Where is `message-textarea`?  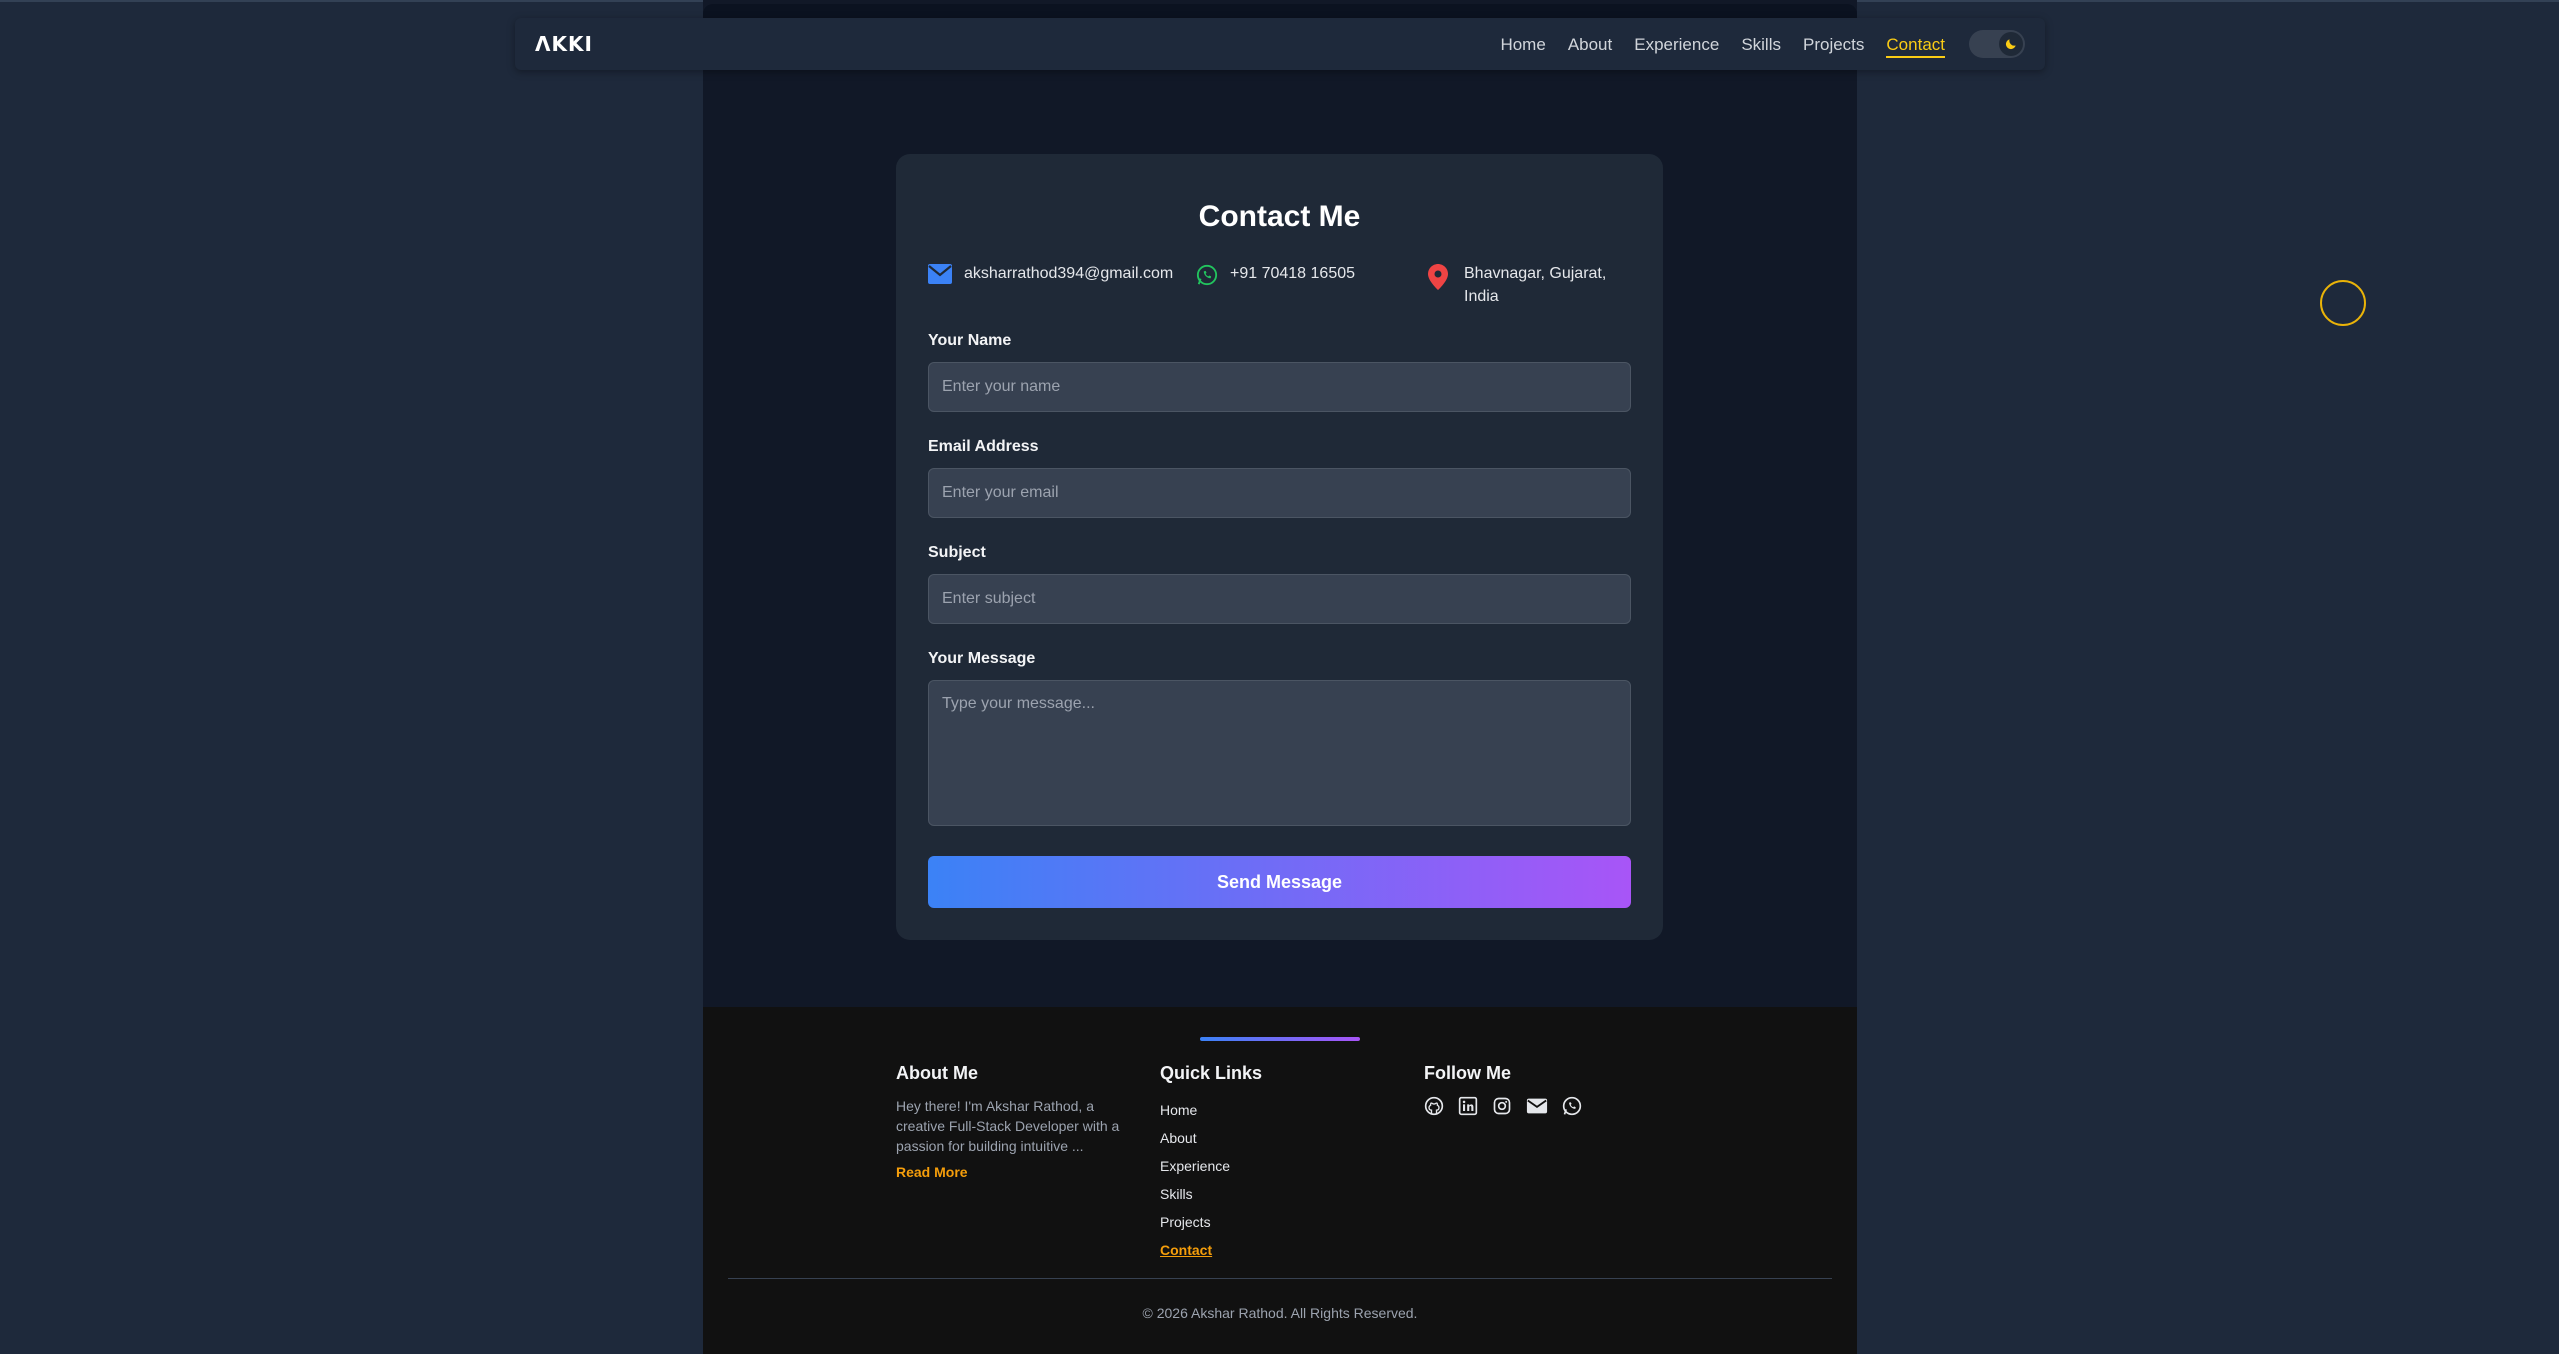
message-textarea is located at coordinates (1279, 753).